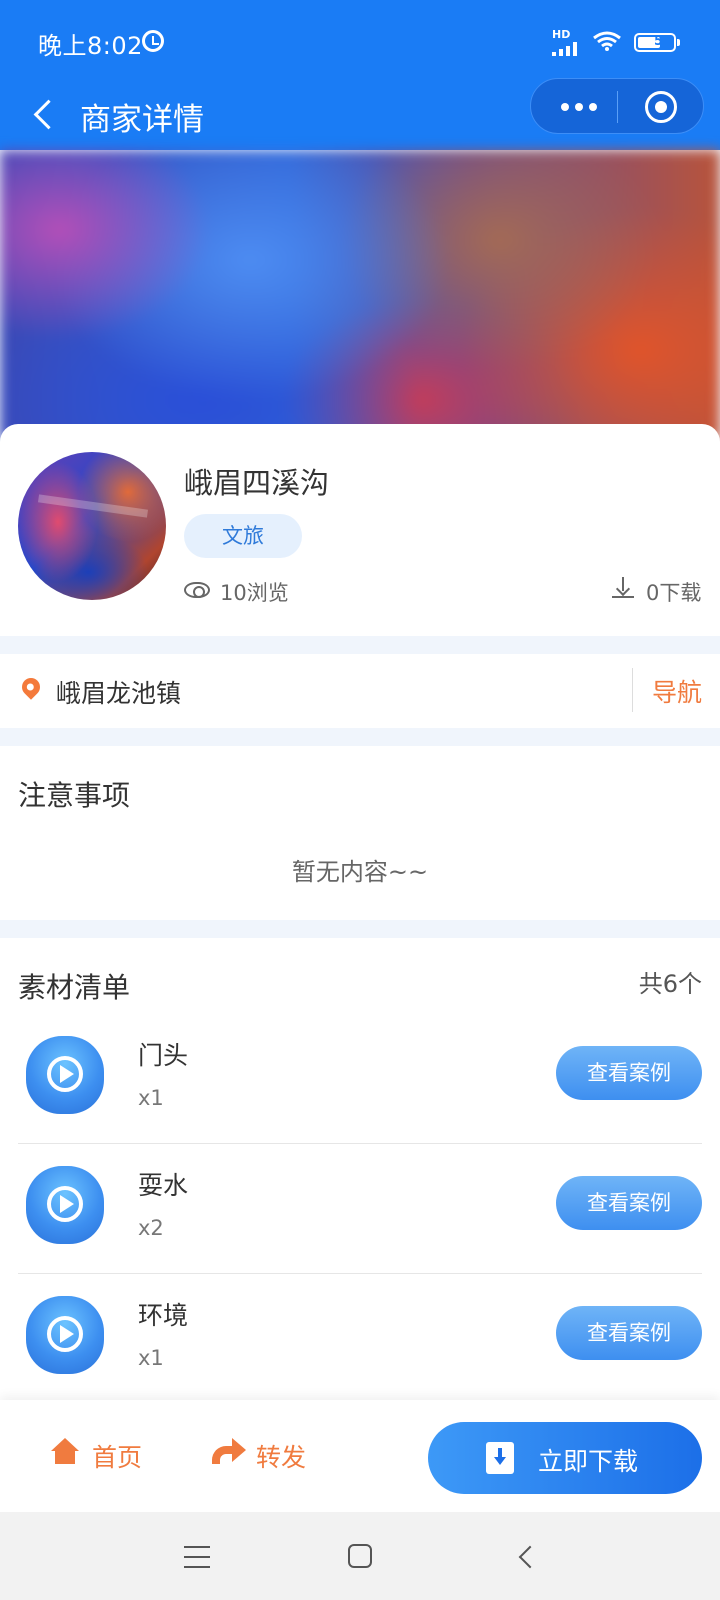 Image resolution: width=720 pixels, height=1600 pixels. What do you see at coordinates (243, 536) in the screenshot?
I see `category-tag: 文旅` at bounding box center [243, 536].